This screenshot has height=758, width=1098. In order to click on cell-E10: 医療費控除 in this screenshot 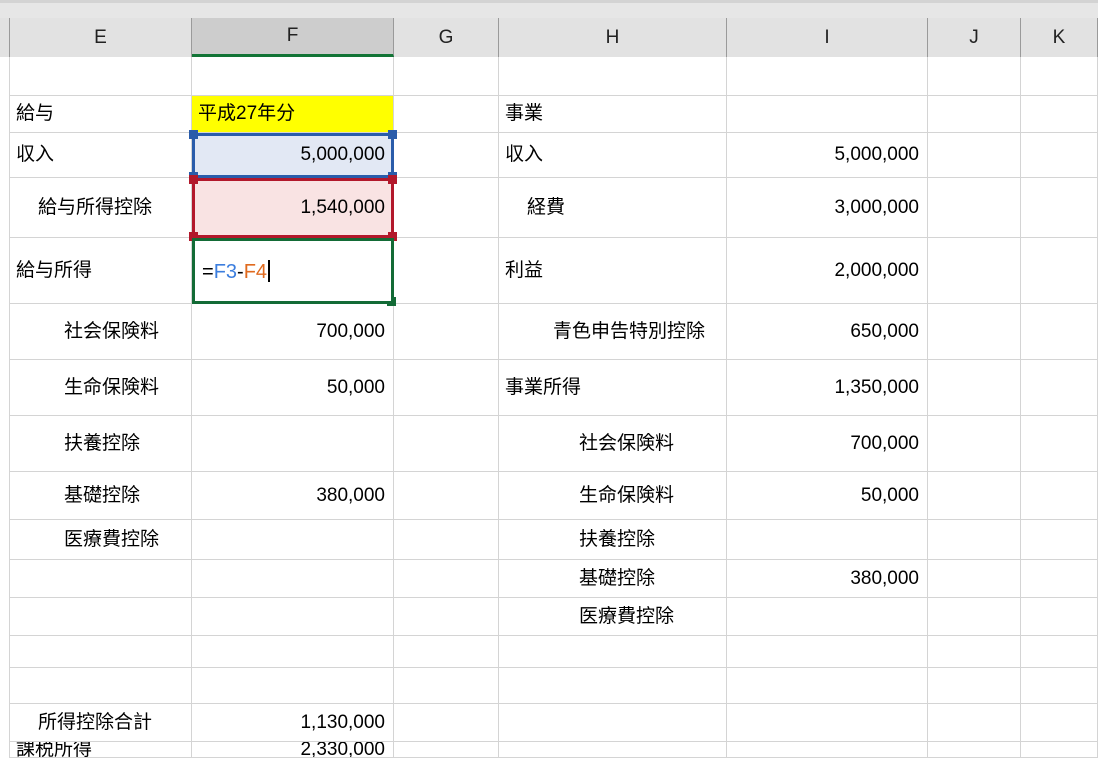, I will do `click(101, 540)`.